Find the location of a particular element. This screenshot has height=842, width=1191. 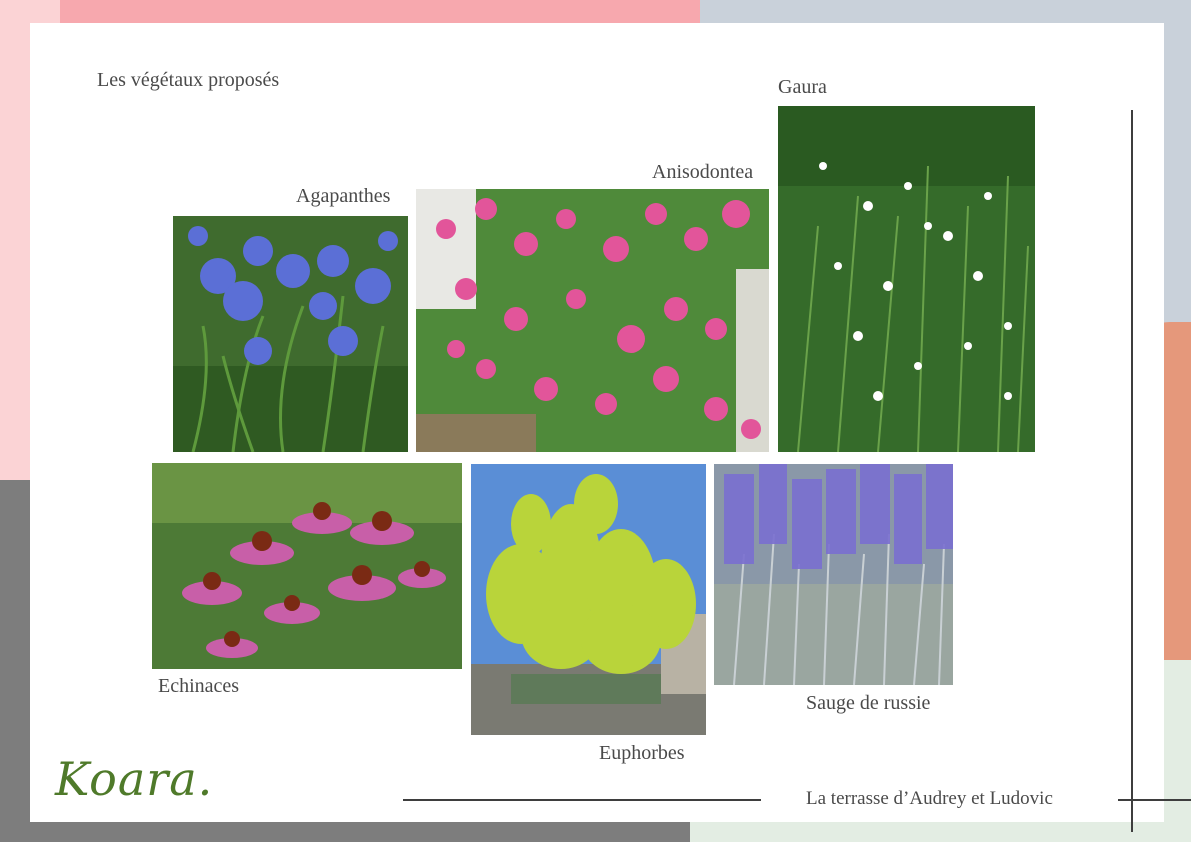

photo-anisodontea is located at coordinates (592, 320).